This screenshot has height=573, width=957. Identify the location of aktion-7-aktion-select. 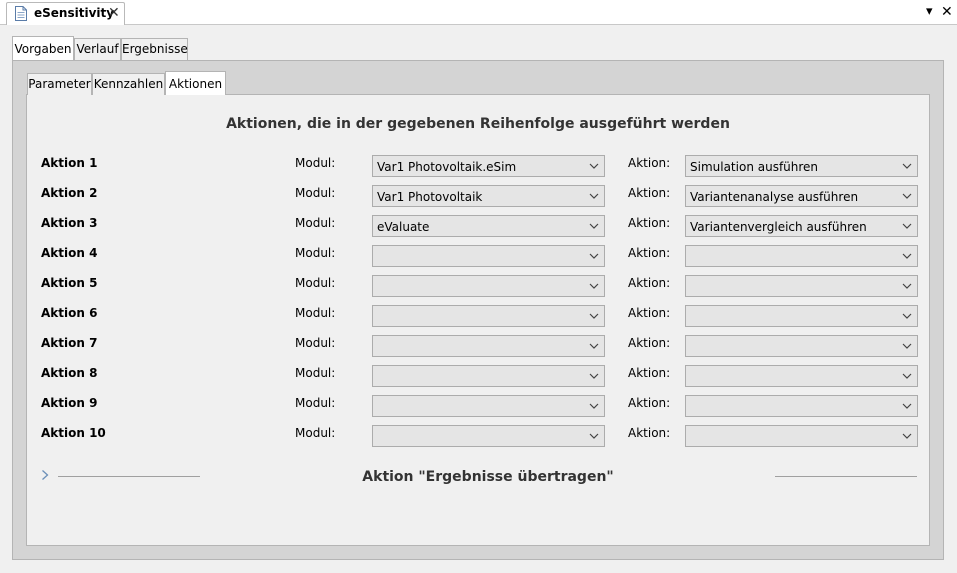
(801, 346).